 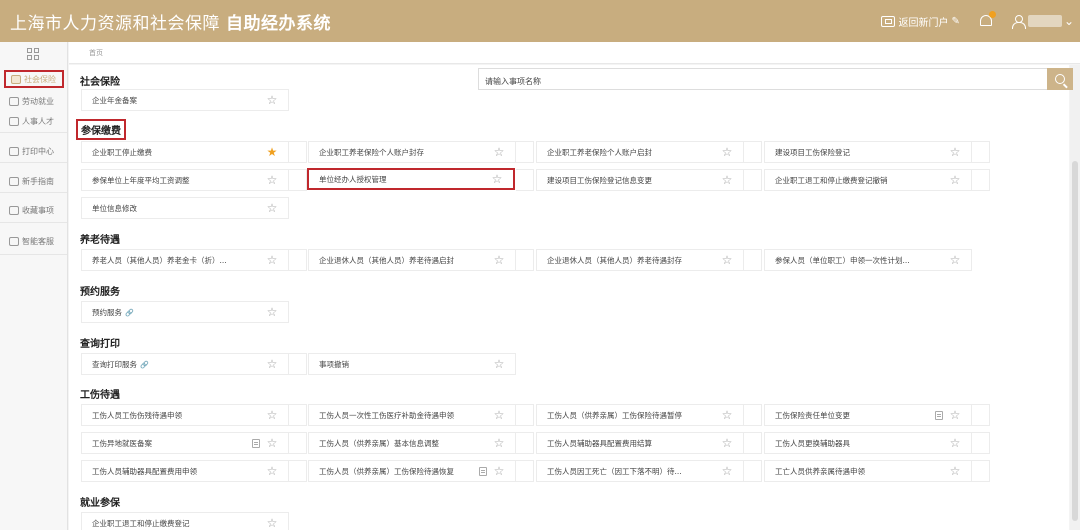 I want to click on tile-label: 企业年金备案, so click(x=114, y=100).